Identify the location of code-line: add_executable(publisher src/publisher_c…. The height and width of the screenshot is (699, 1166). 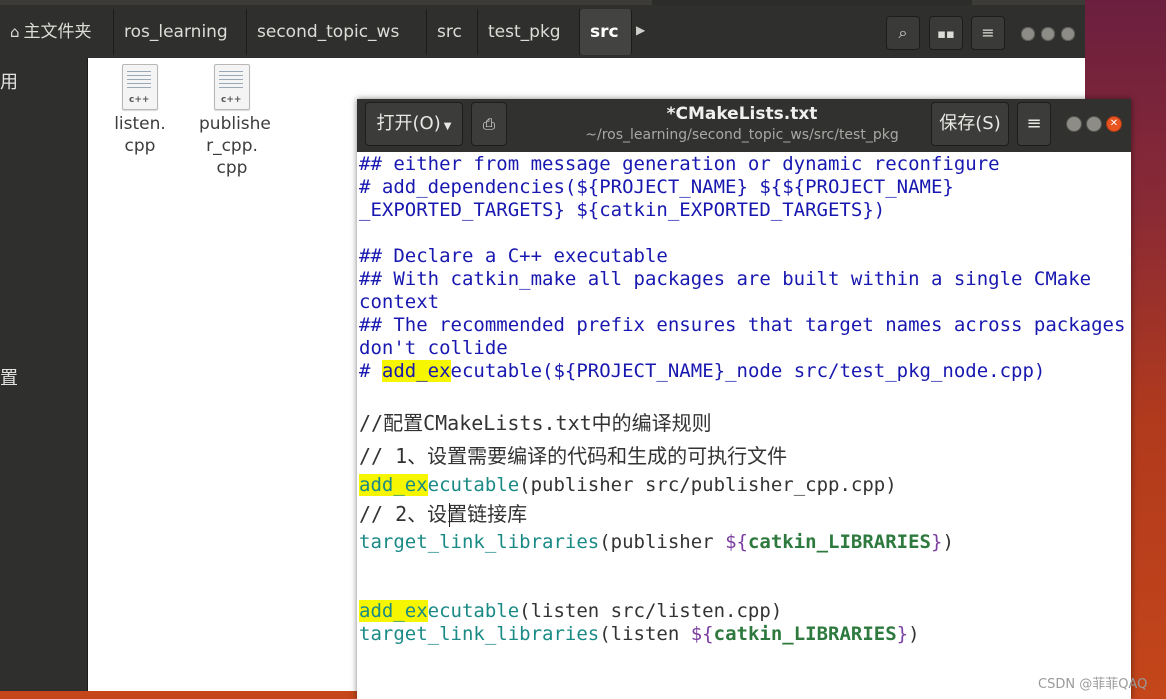
(628, 485).